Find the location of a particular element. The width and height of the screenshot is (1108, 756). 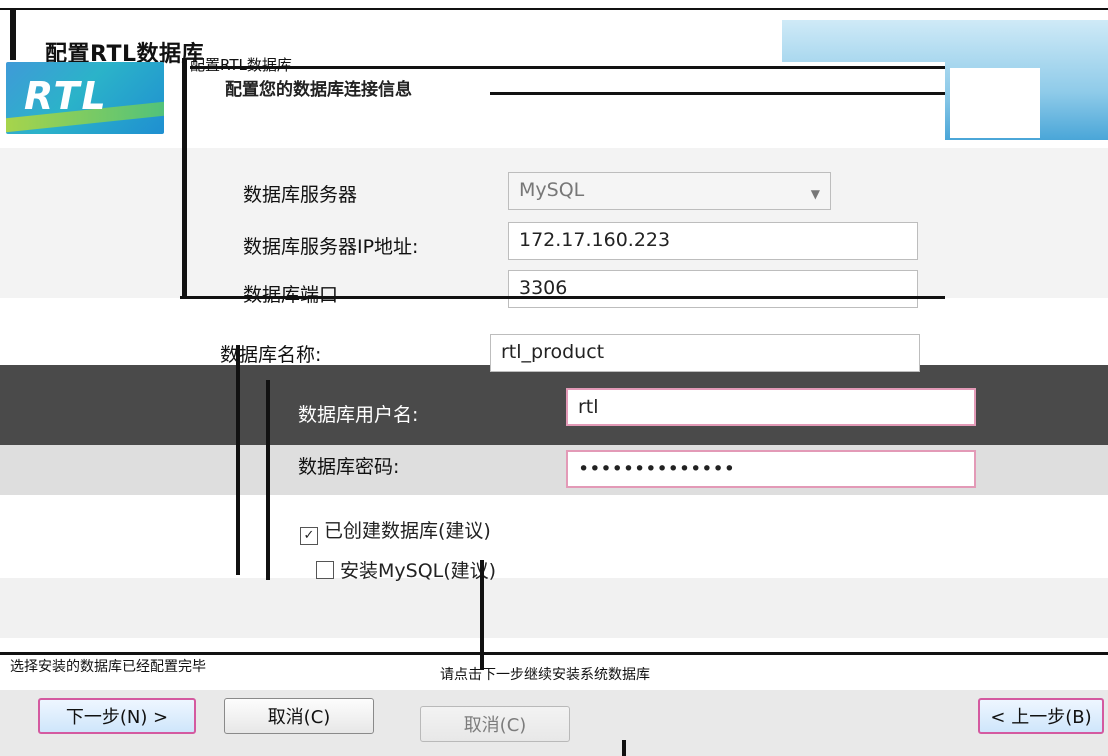

checkbox-checked-icon: ✓ is located at coordinates (309, 536).